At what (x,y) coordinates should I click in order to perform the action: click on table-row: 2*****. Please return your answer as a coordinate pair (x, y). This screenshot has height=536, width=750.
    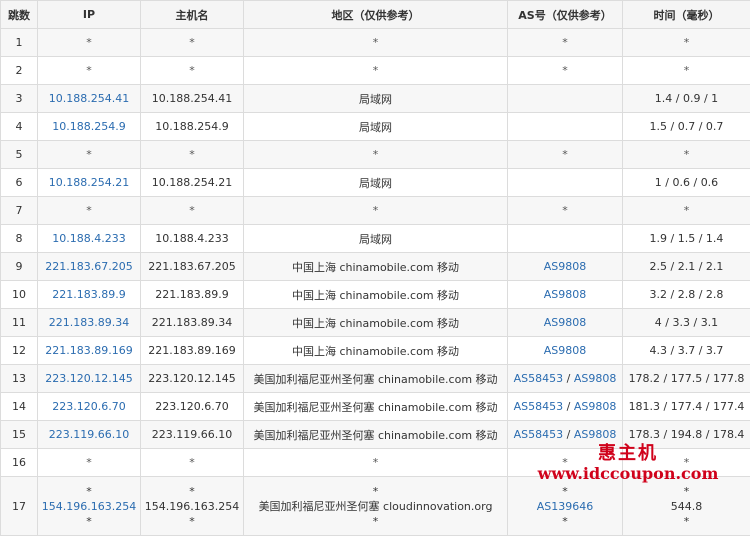
    Looking at the image, I should click on (375, 71).